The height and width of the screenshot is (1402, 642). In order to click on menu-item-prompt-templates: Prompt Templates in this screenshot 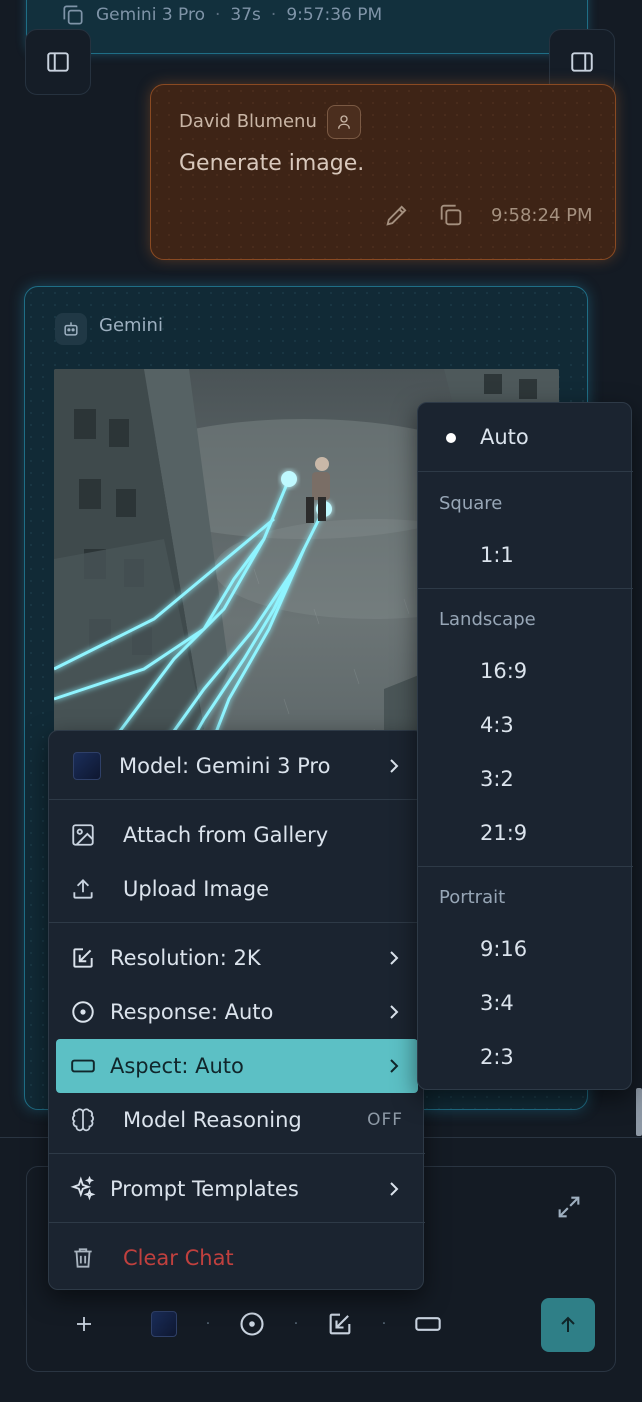, I will do `click(237, 1189)`.